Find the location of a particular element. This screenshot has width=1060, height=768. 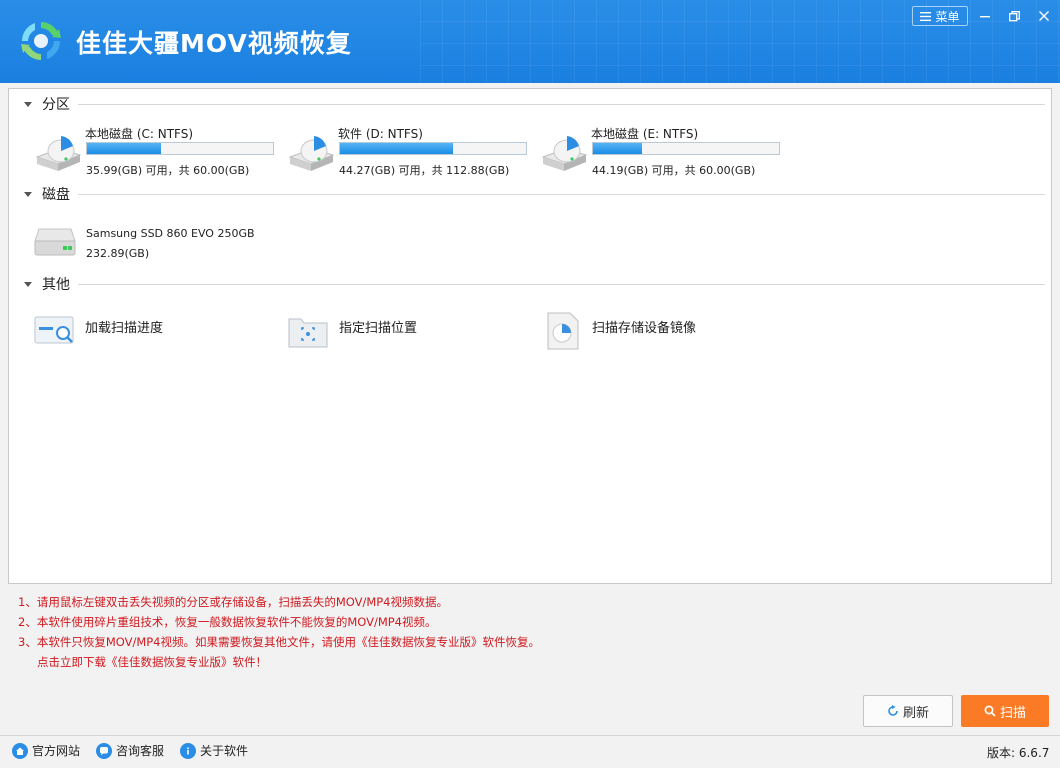

section-disk: 磁盘 is located at coordinates (527, 194).